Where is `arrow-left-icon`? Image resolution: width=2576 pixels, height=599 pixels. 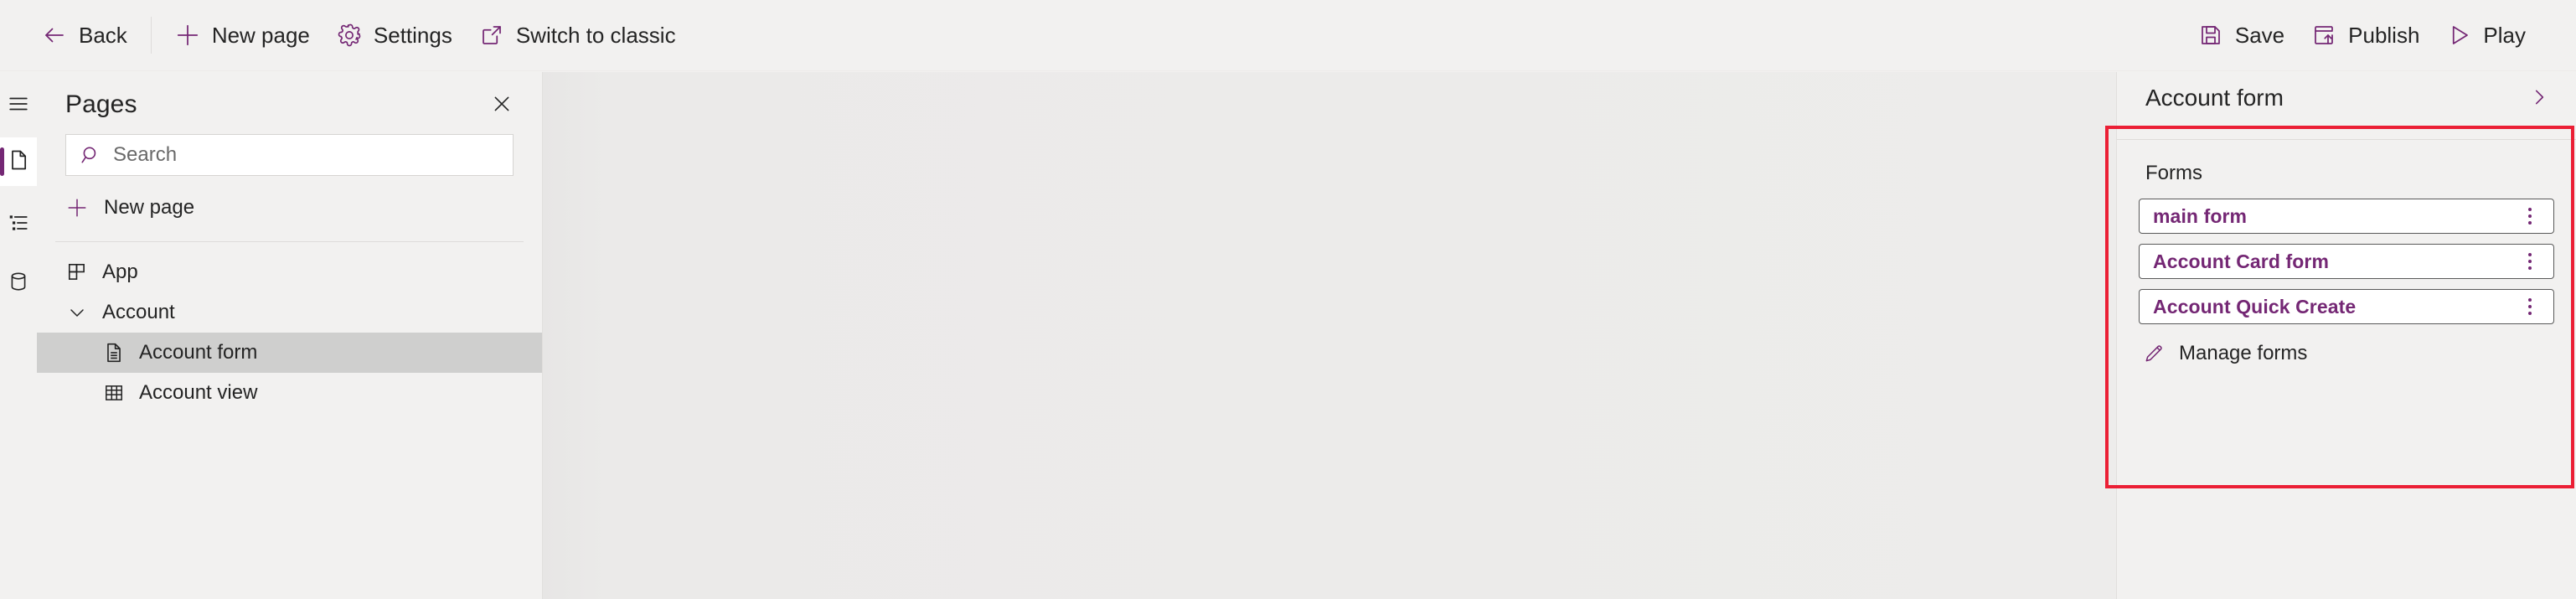 arrow-left-icon is located at coordinates (54, 35).